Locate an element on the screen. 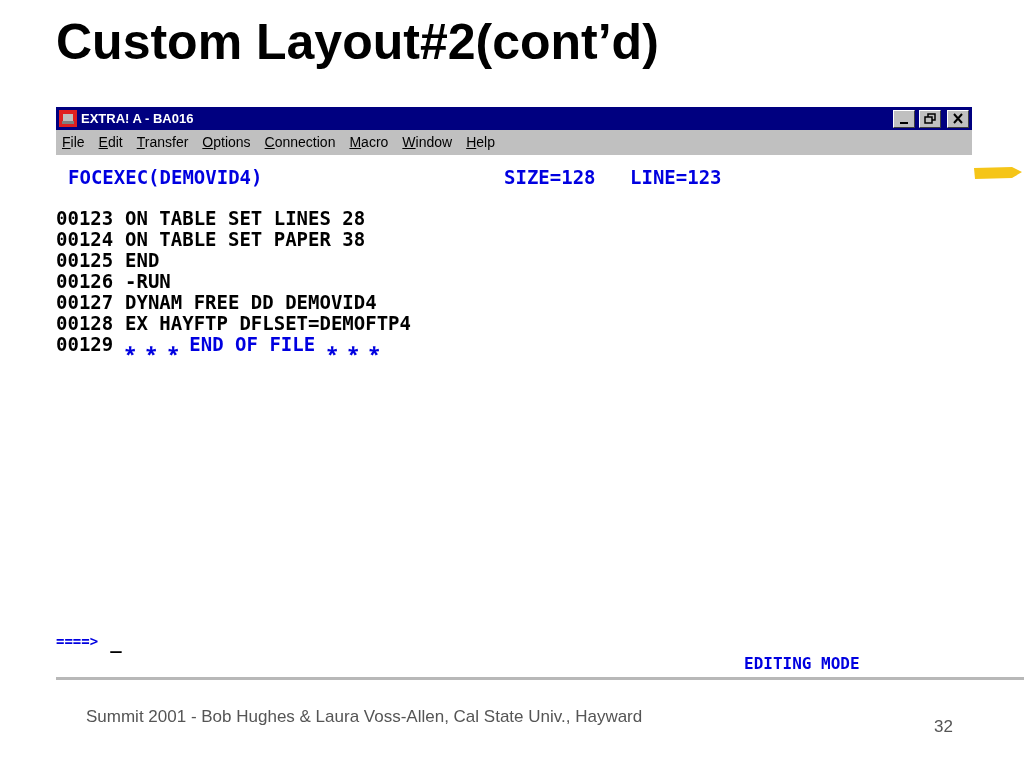 The image size is (1024, 758). line-number: 00128 is located at coordinates (85, 323).